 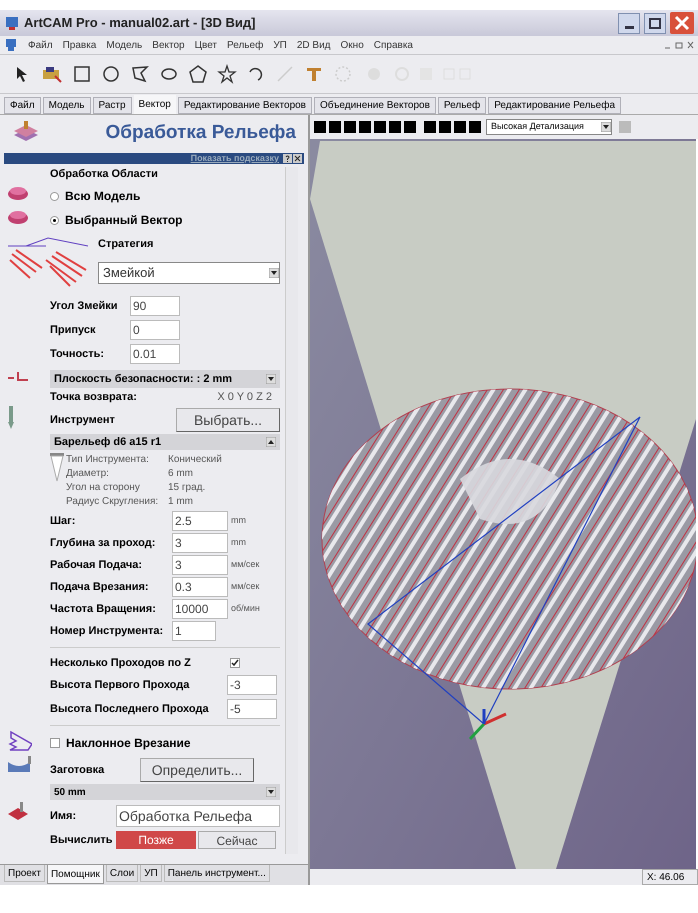 I want to click on close-button, so click(x=682, y=23).